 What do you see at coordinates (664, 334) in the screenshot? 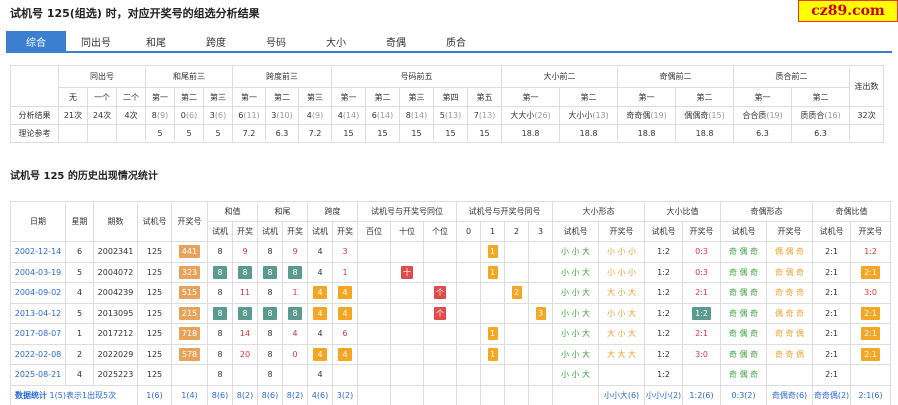
I see `history-cell: 1:2` at bounding box center [664, 334].